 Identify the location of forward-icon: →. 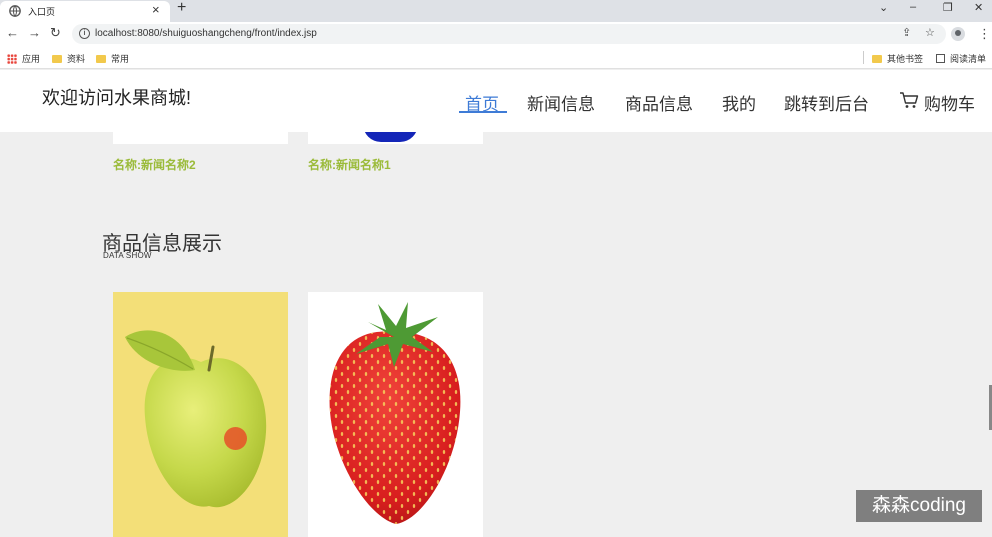
(34, 32).